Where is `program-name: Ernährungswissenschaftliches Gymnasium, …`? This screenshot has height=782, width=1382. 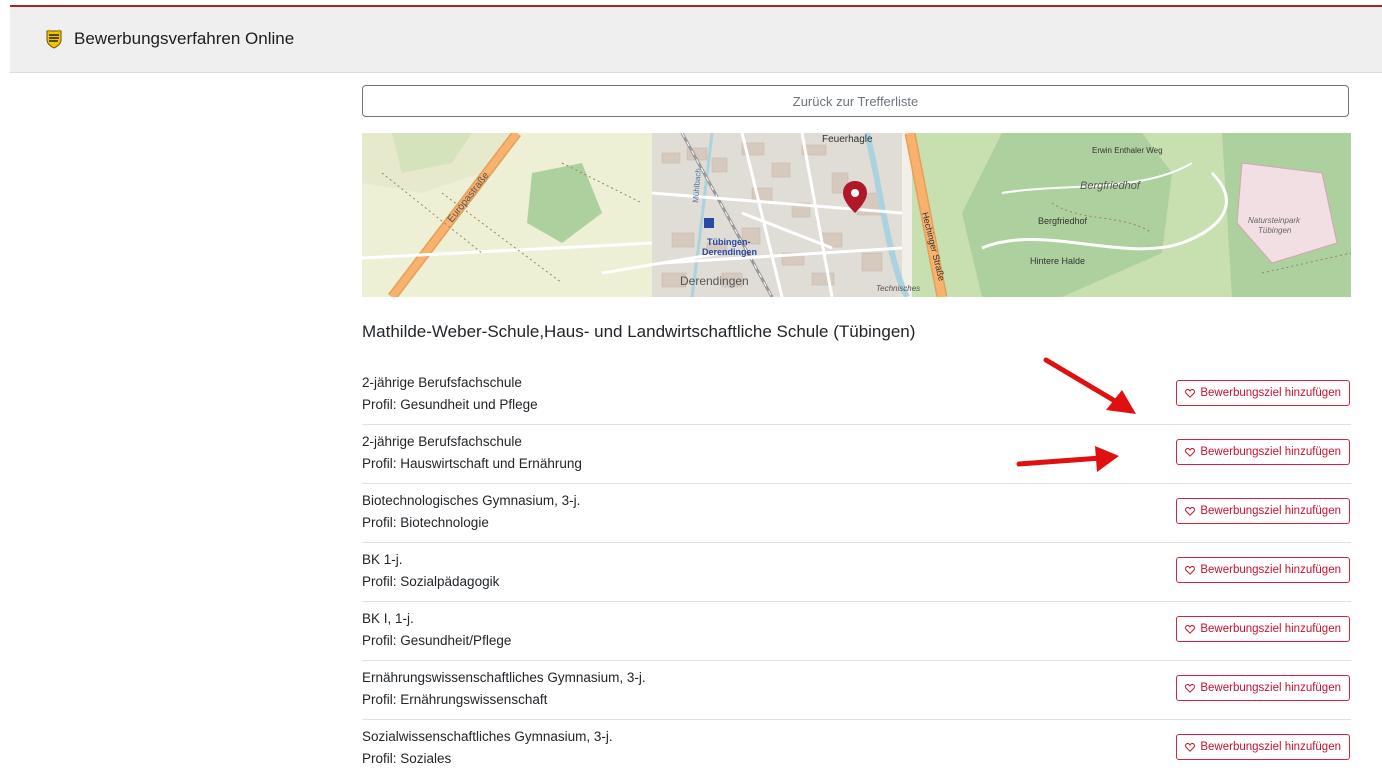
program-name: Ernährungswissenschaftliches Gymnasium, … is located at coordinates (504, 677).